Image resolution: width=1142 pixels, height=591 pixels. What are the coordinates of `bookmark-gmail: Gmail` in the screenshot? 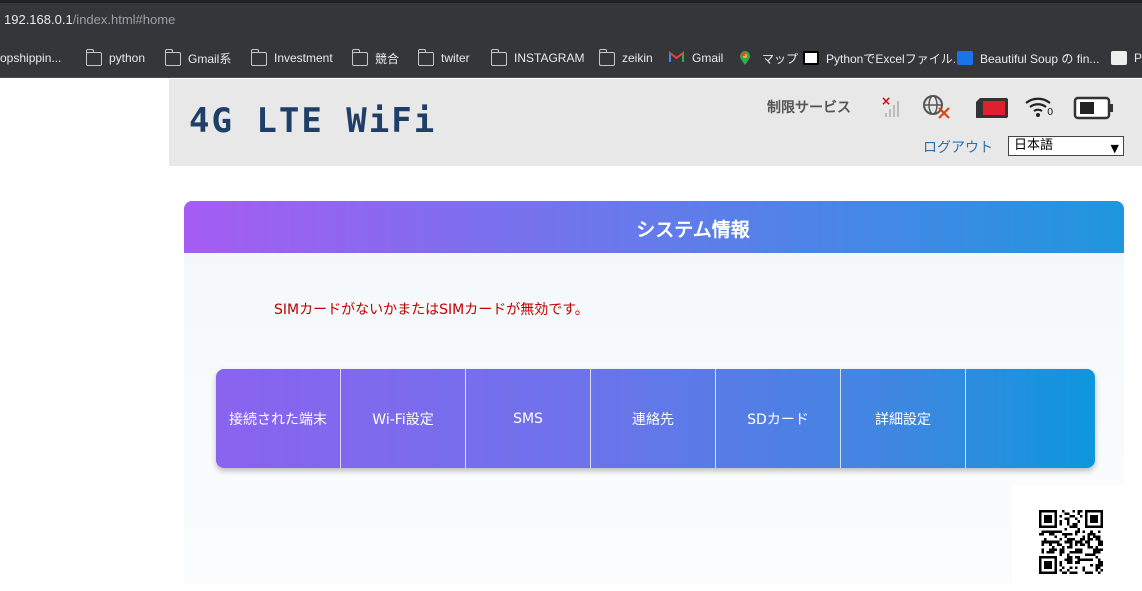 It's located at (696, 58).